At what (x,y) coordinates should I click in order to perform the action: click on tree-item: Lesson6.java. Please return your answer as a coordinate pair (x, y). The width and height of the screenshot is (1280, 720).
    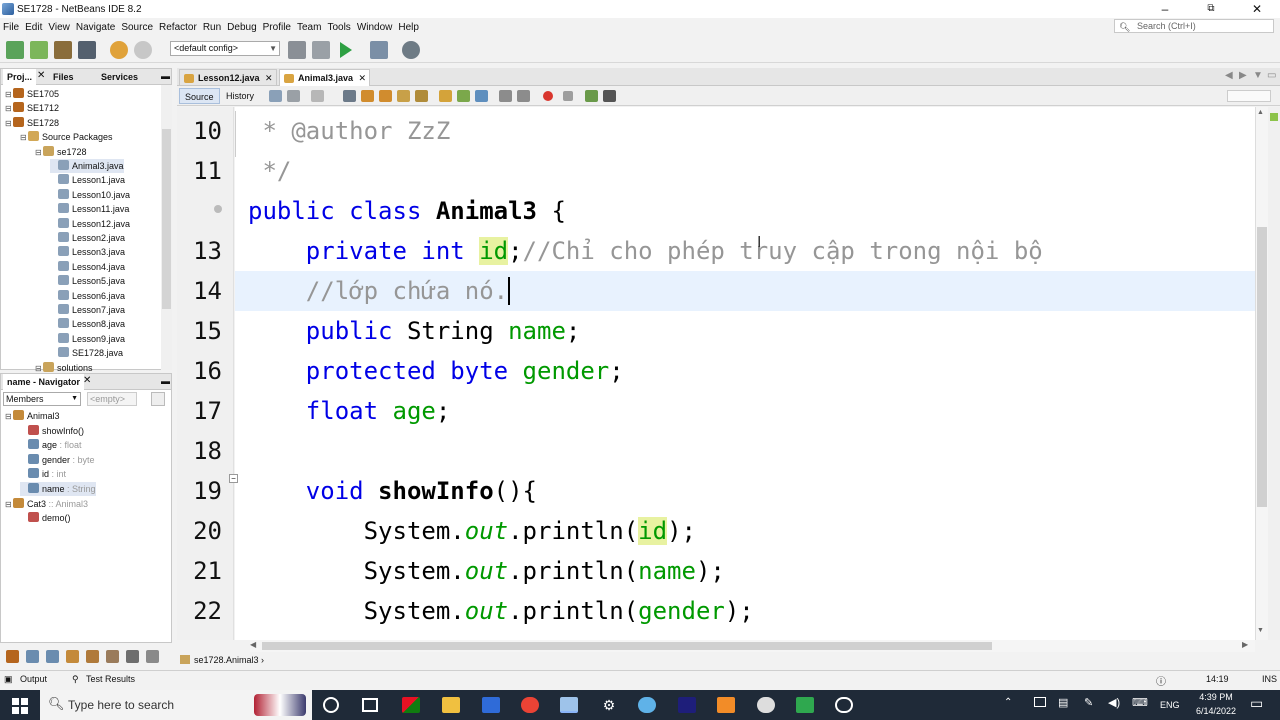
    Looking at the image, I should click on (87, 296).